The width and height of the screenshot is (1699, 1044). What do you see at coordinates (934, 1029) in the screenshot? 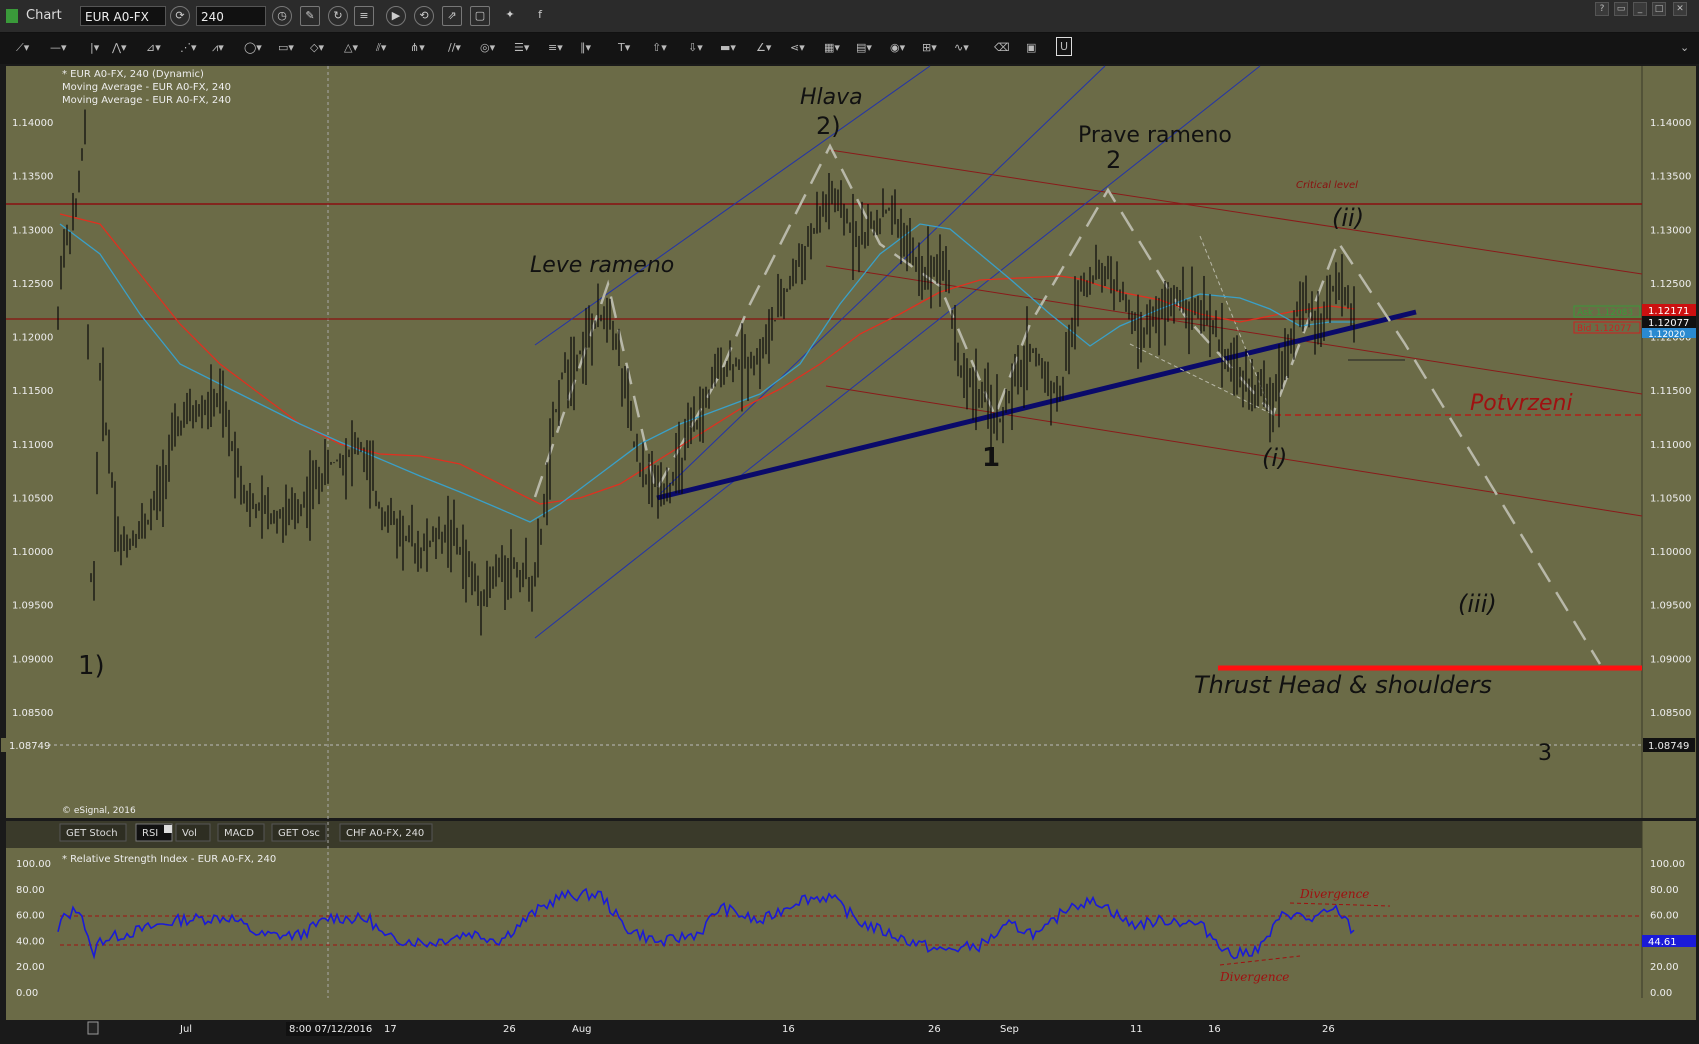
I see `x-label-aug-26: 26` at bounding box center [934, 1029].